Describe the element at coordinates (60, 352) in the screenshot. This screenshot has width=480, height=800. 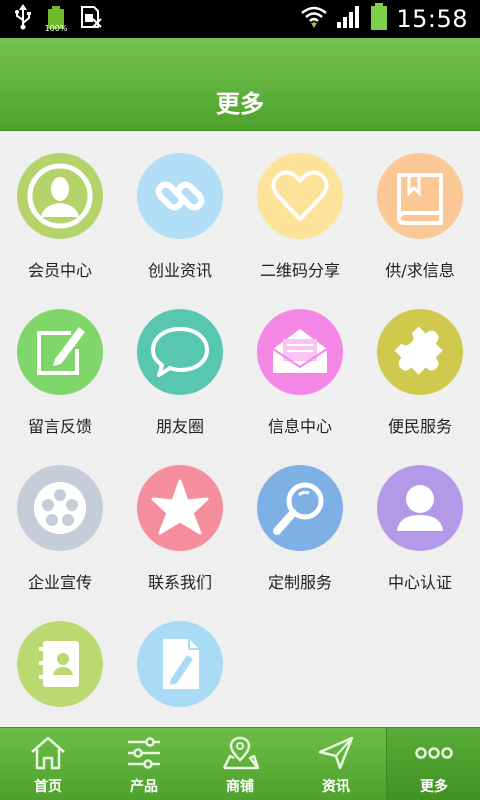
I see `edit-icon` at that location.